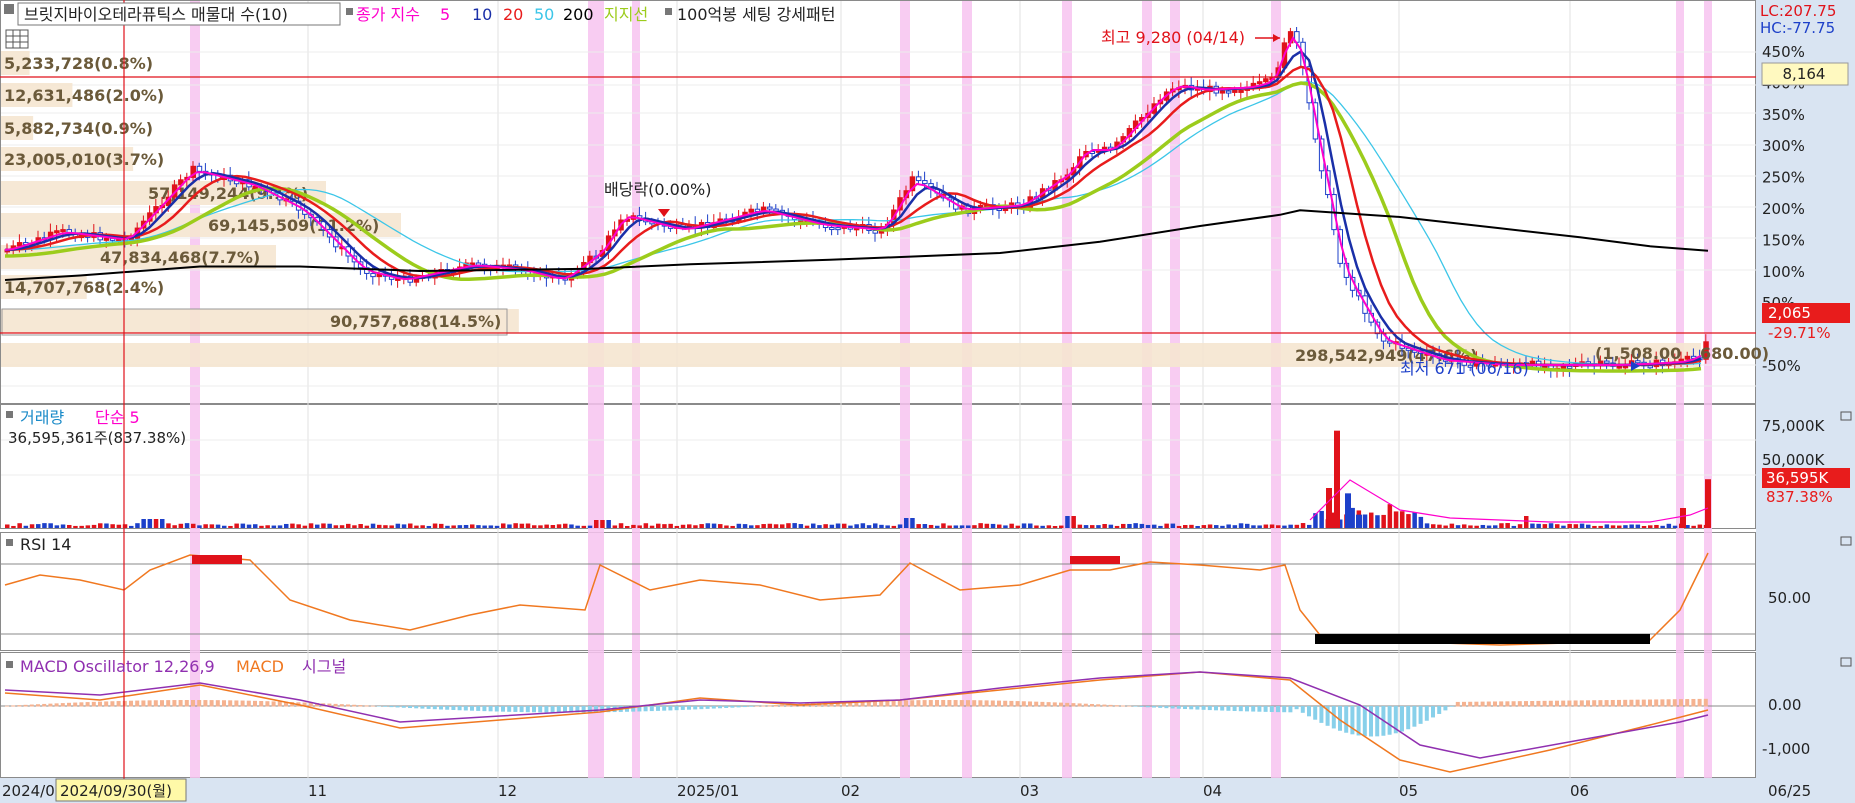  What do you see at coordinates (42, 417) in the screenshot?
I see `volume-title: 거래량` at bounding box center [42, 417].